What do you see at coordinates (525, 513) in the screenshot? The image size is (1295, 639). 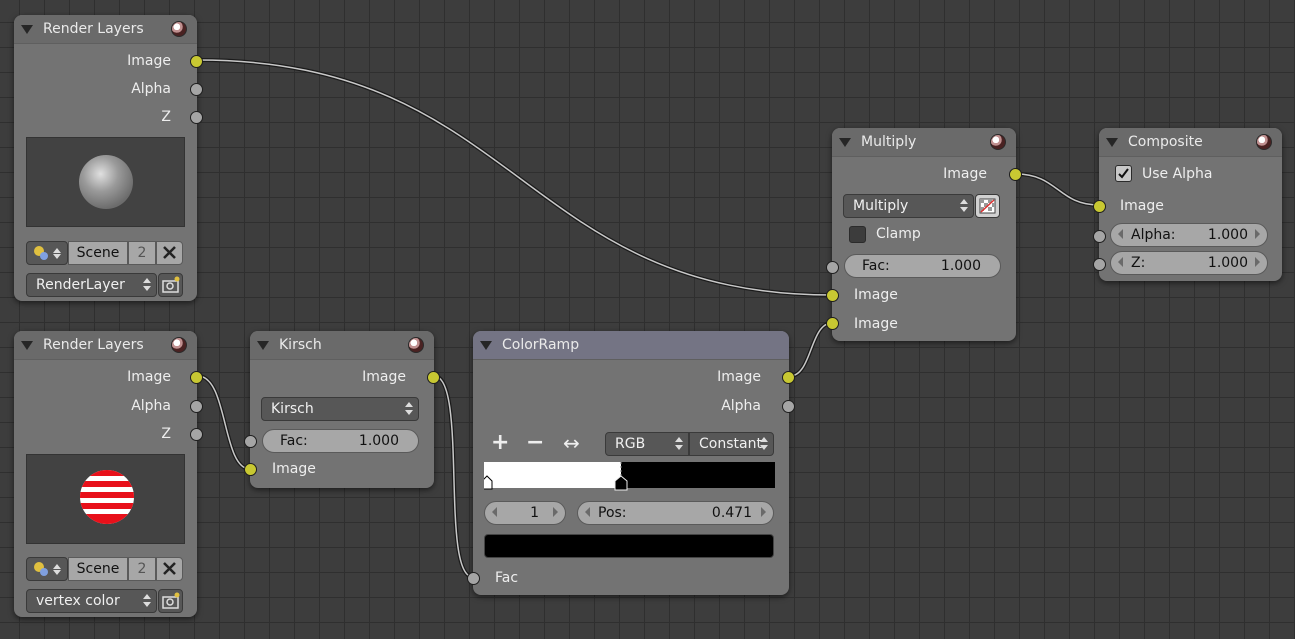 I see `active-stop-index-field: 1` at bounding box center [525, 513].